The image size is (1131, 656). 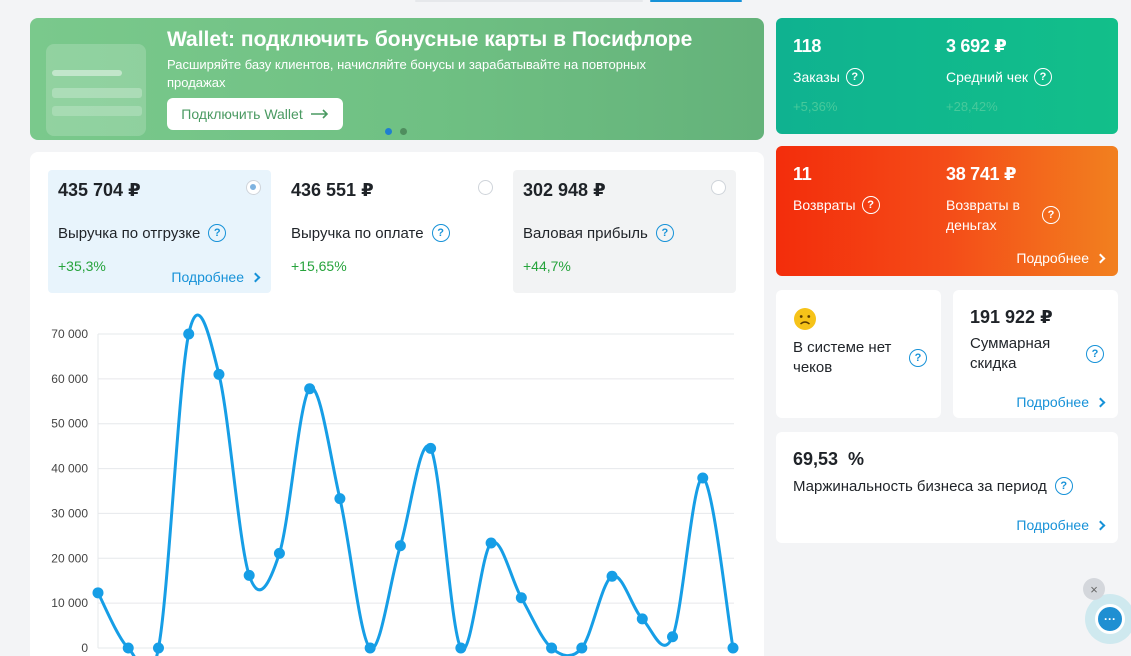 I want to click on tile-more-link: Подробнее, so click(x=216, y=277).